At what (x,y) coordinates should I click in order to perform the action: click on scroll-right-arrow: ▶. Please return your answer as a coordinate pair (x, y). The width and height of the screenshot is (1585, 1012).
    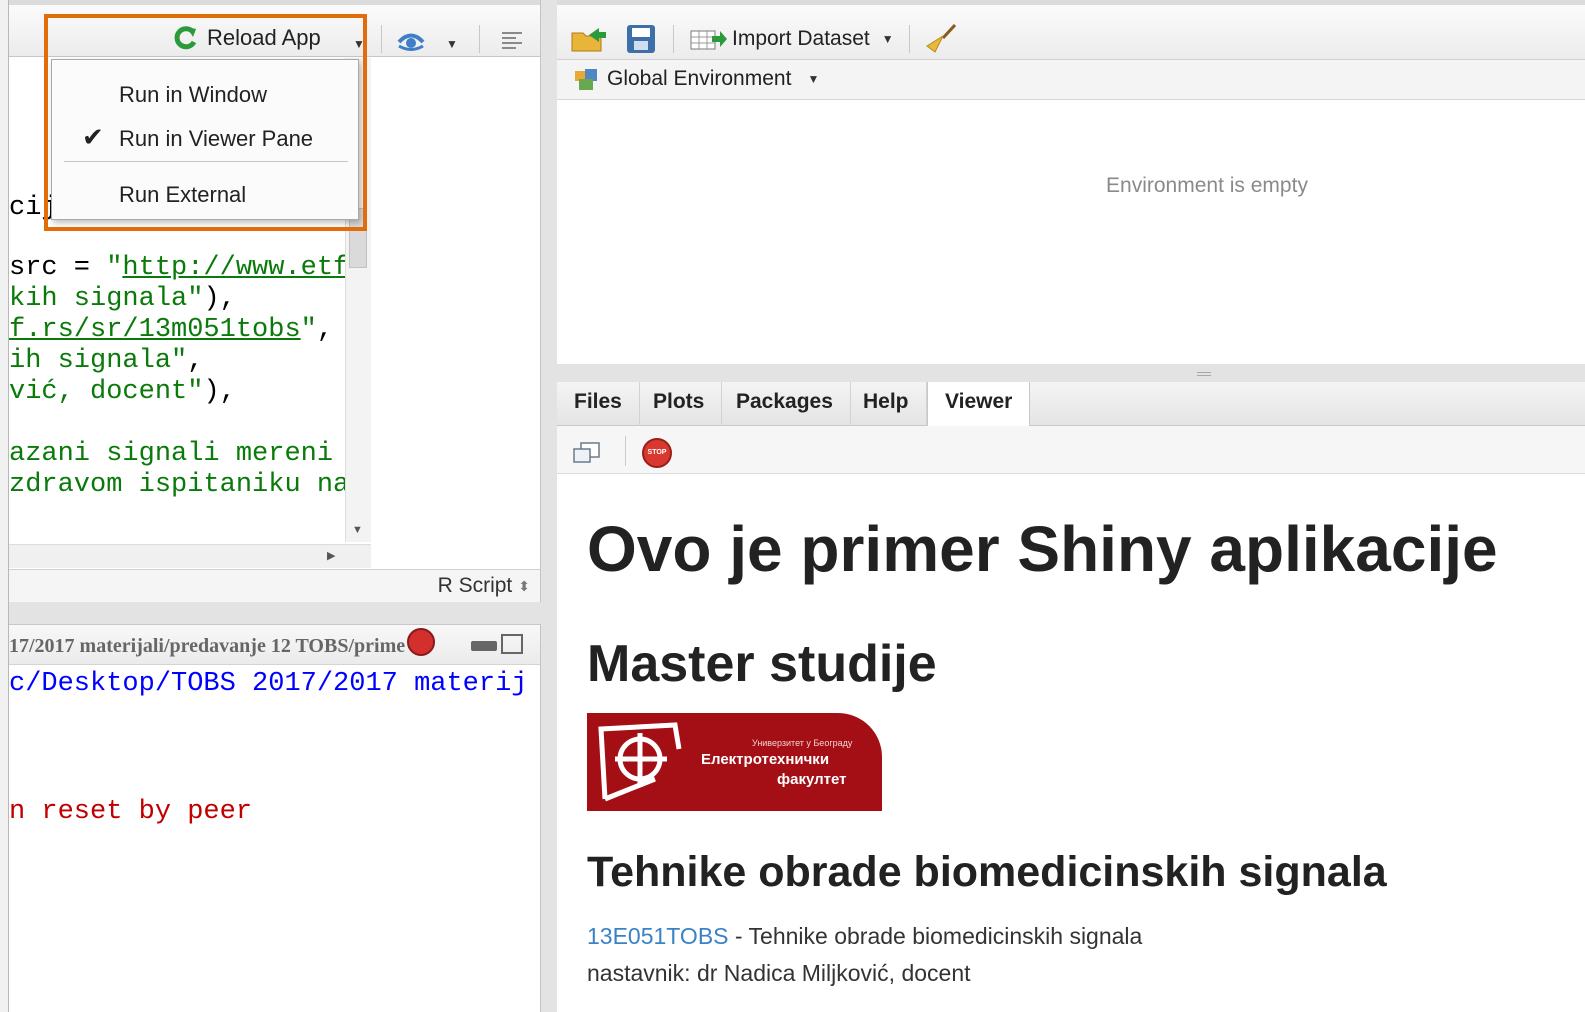
    Looking at the image, I should click on (331, 555).